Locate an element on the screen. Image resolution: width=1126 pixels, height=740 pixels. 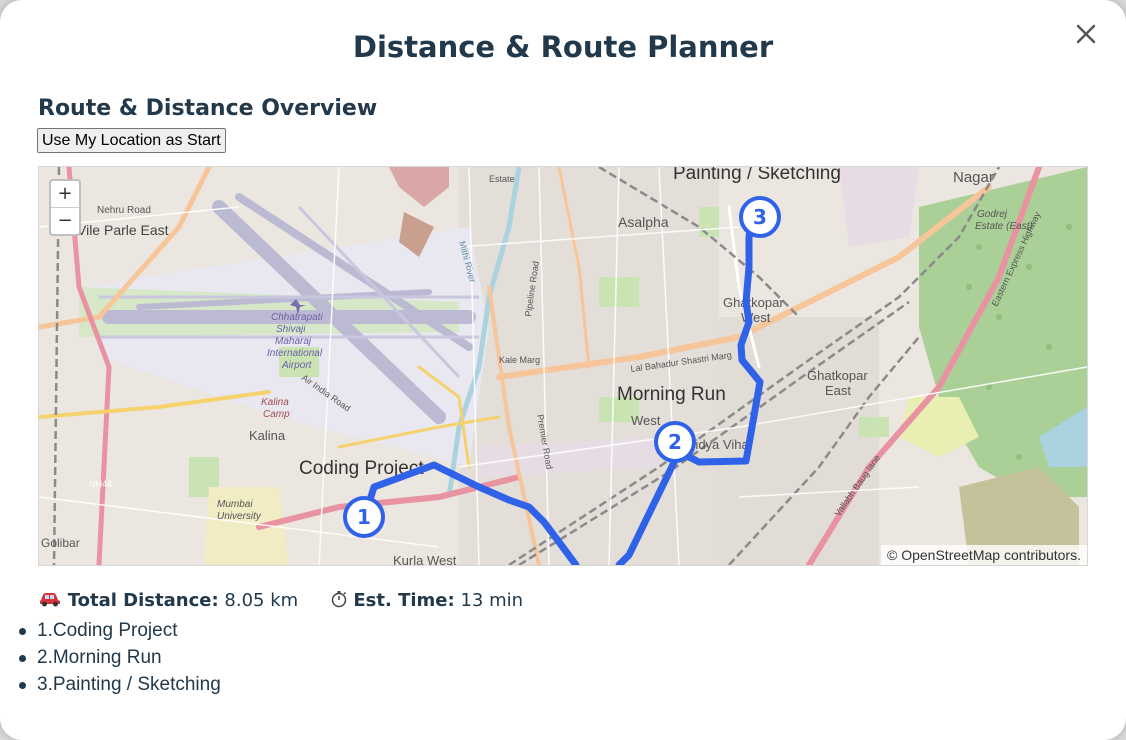
svg-text: 2 is located at coordinates (675, 442).